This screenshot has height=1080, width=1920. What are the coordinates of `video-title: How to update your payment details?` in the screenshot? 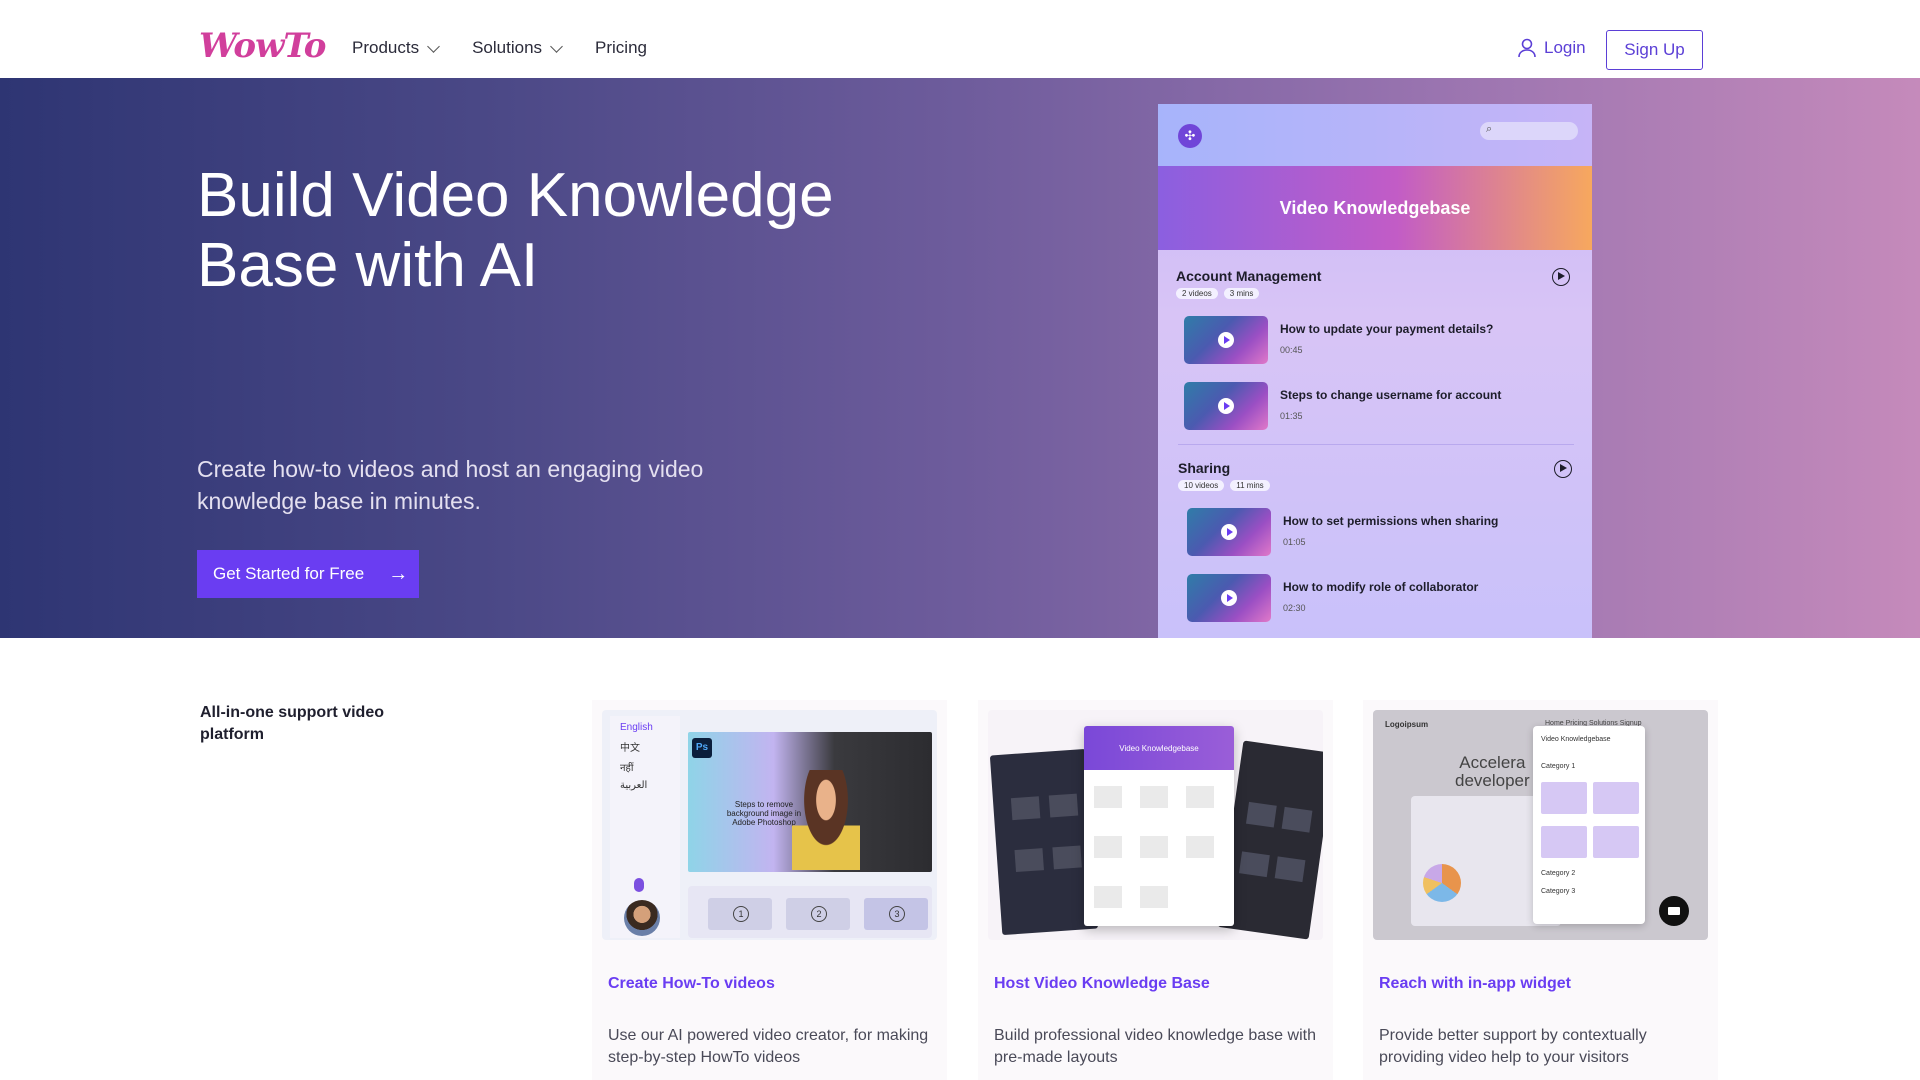 It's located at (1387, 329).